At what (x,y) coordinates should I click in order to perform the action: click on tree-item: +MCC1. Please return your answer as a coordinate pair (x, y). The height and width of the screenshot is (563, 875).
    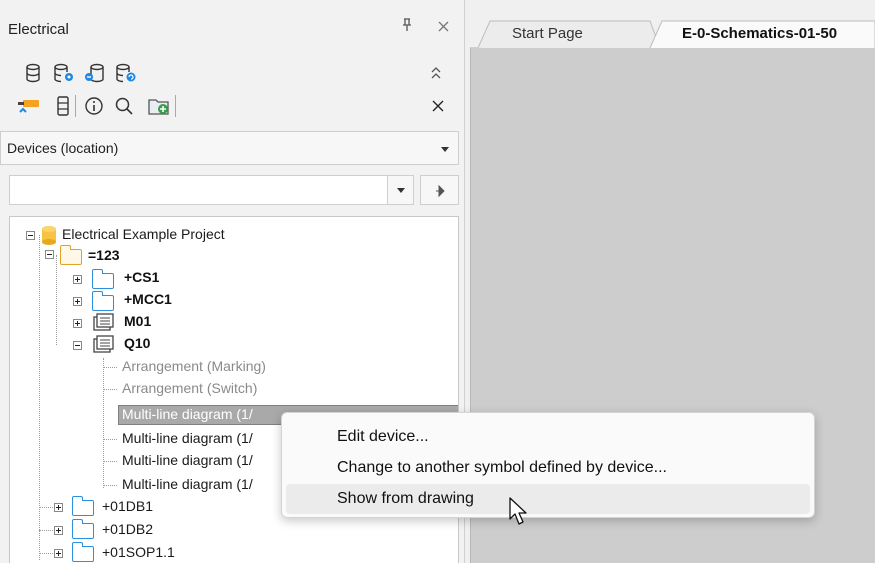
    Looking at the image, I should click on (148, 299).